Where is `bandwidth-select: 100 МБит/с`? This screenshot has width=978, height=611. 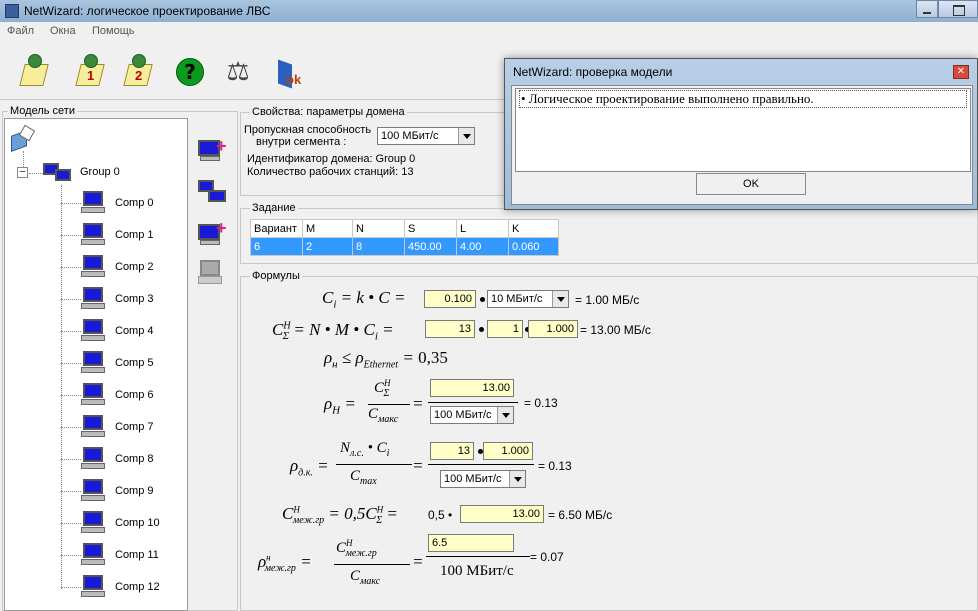
bandwidth-select: 100 МБит/с is located at coordinates (426, 136).